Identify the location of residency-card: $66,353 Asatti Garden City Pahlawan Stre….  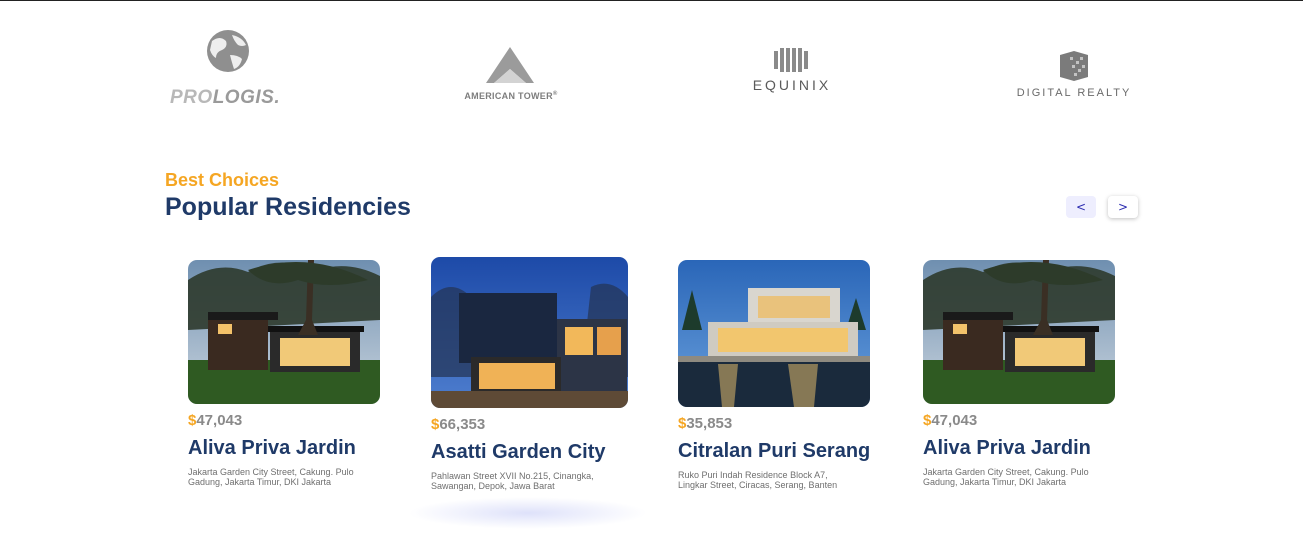
(531, 374).